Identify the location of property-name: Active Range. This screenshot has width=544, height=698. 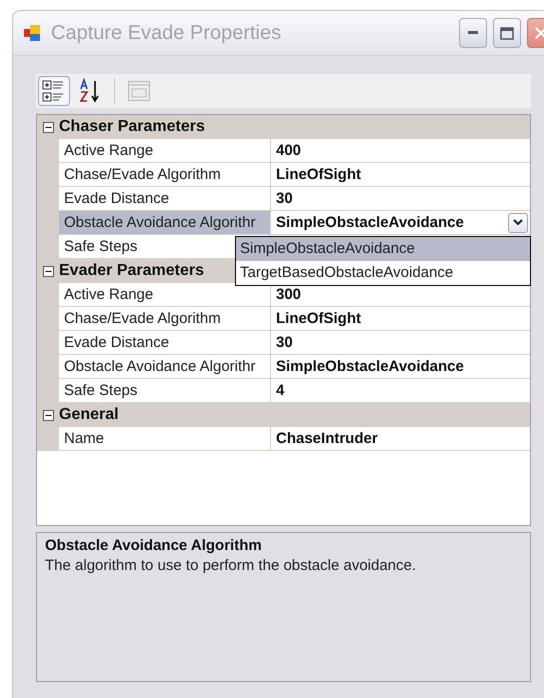
(165, 151).